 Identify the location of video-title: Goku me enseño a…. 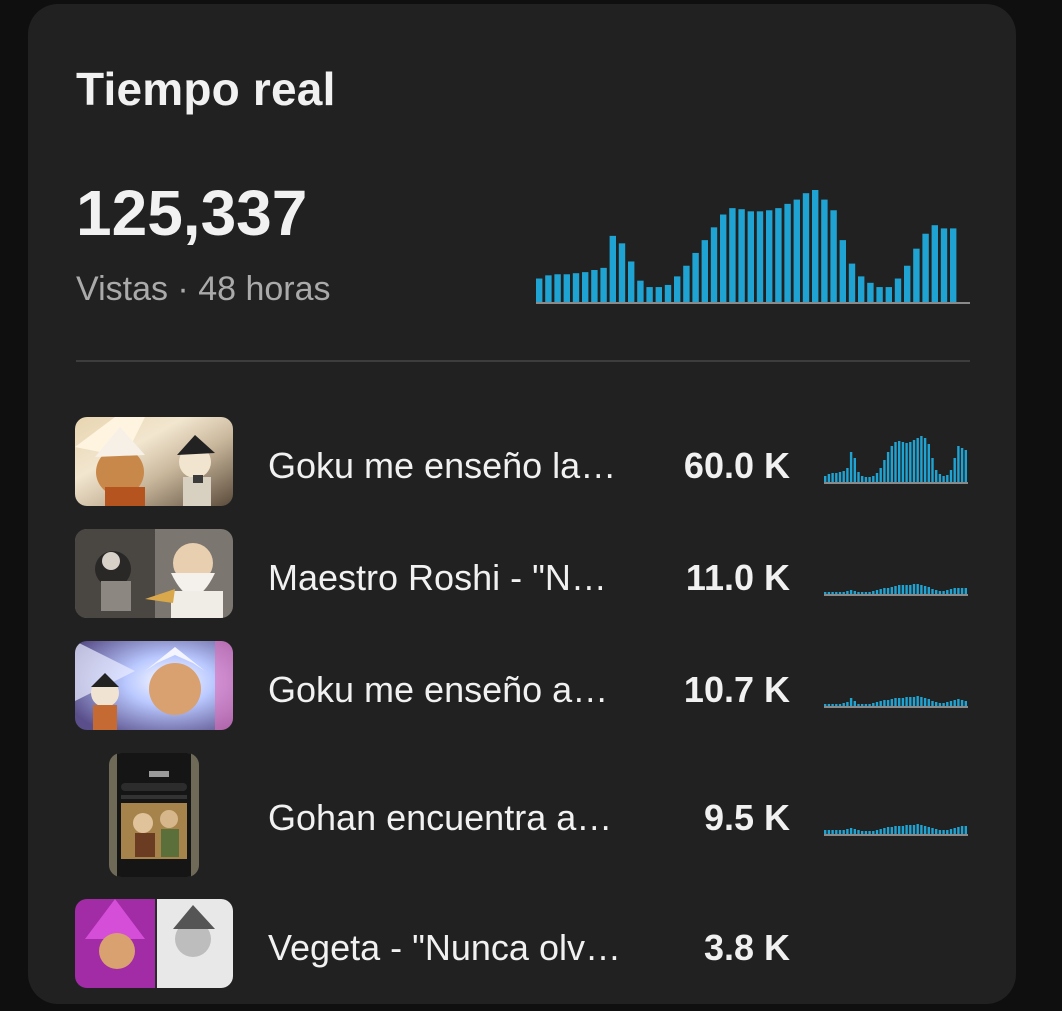
(438, 690).